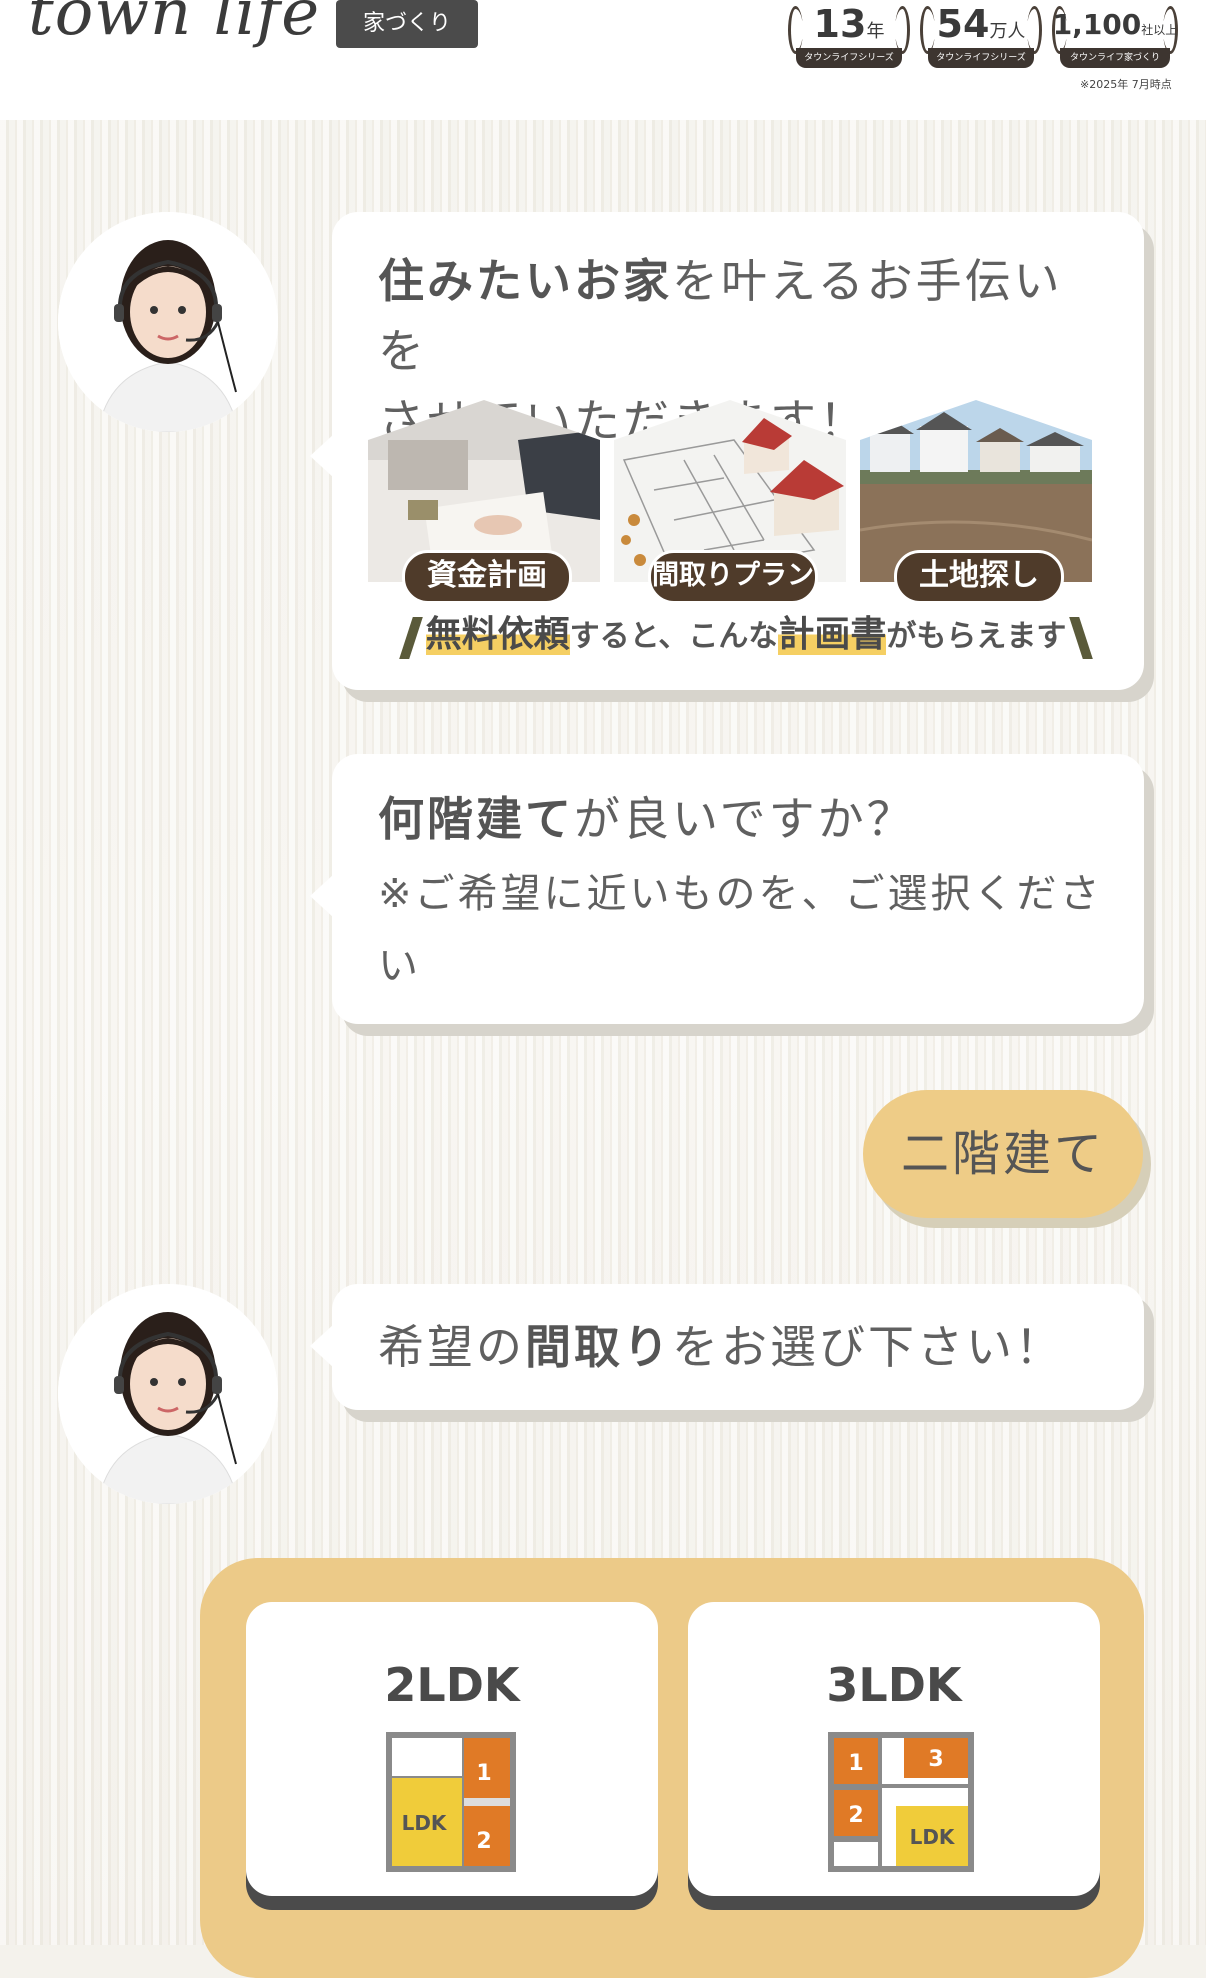 The width and height of the screenshot is (1206, 1978). What do you see at coordinates (1159, 30) in the screenshot?
I see `badge-unit: 社以上` at bounding box center [1159, 30].